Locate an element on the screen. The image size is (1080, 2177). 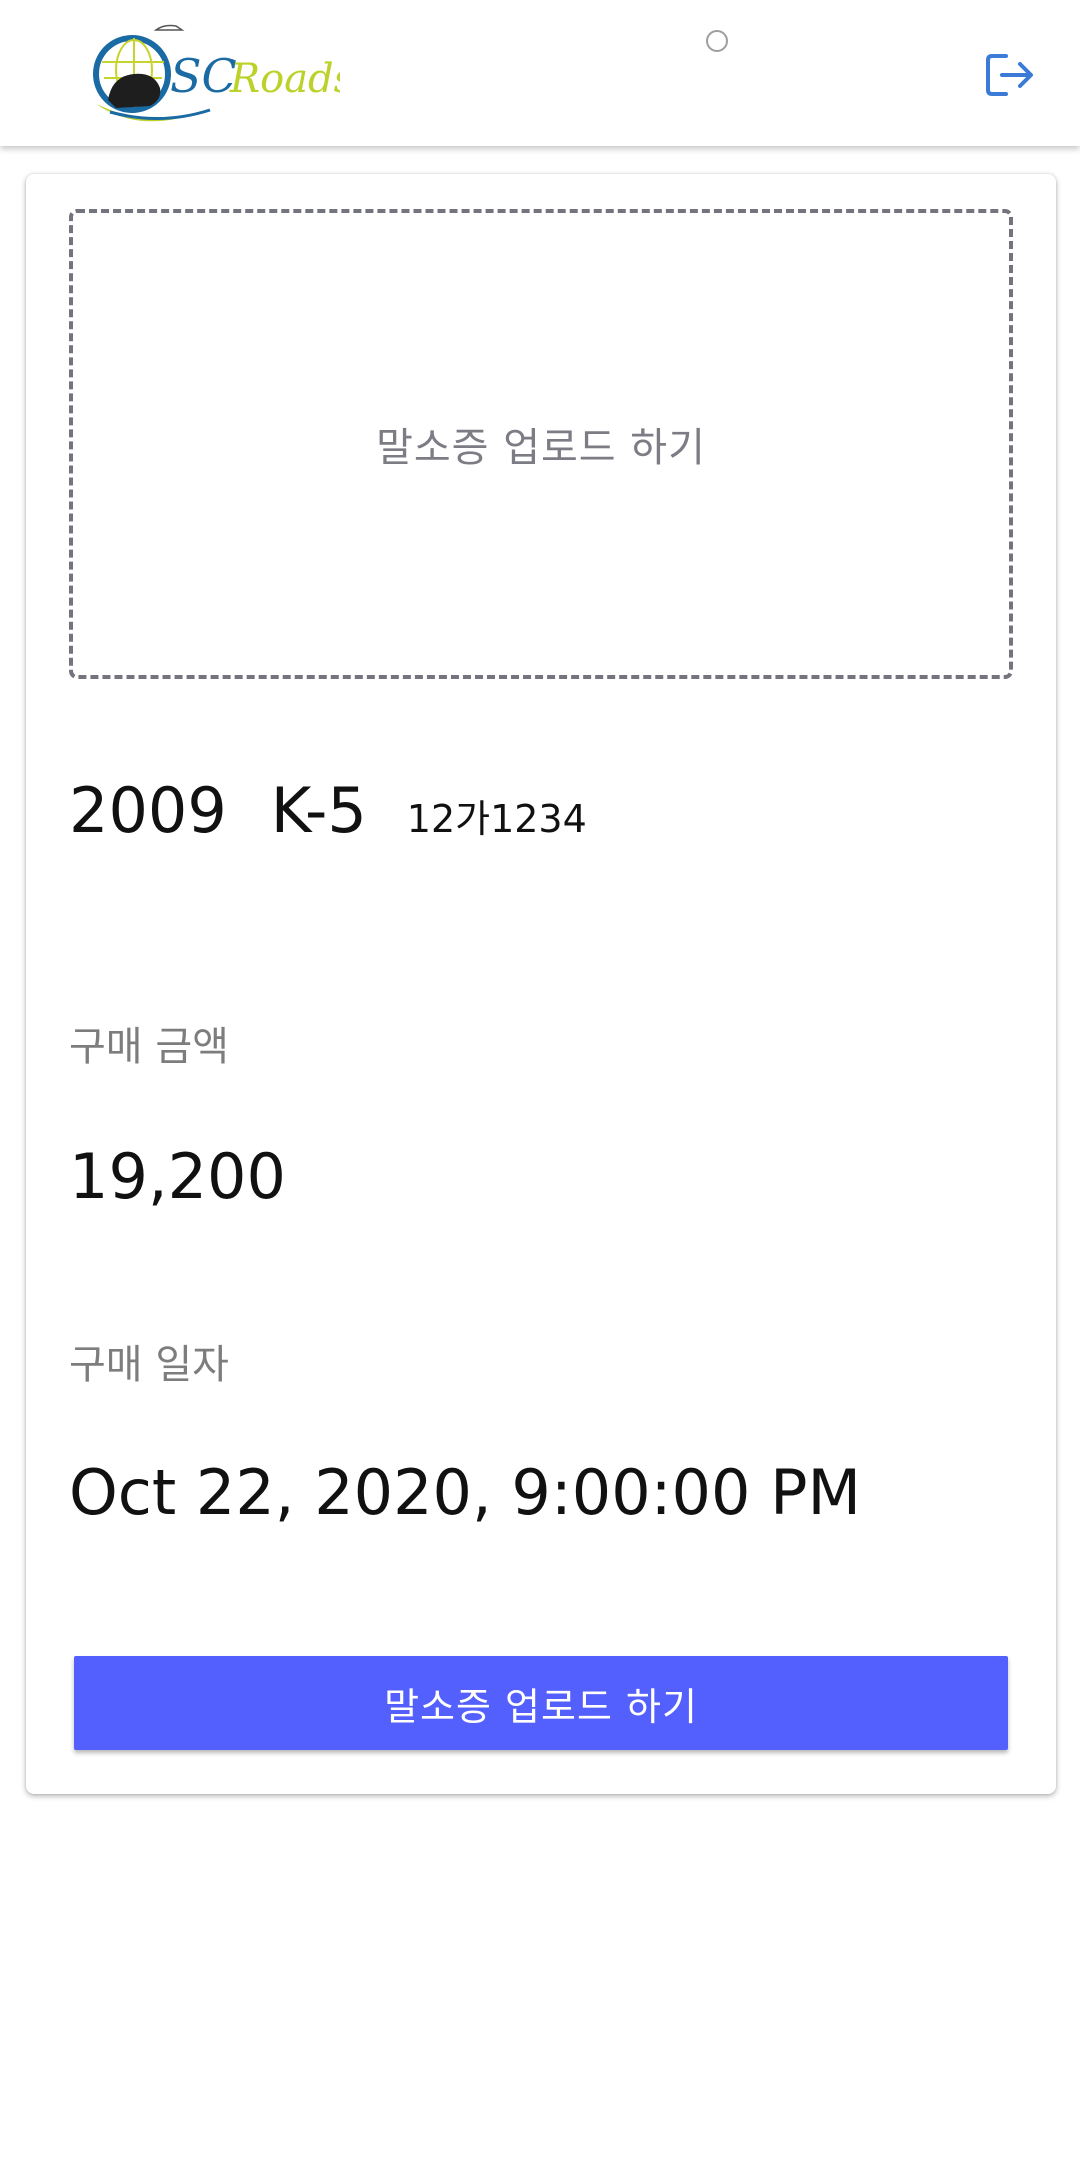
price-value: 19,200 is located at coordinates (177, 1176).